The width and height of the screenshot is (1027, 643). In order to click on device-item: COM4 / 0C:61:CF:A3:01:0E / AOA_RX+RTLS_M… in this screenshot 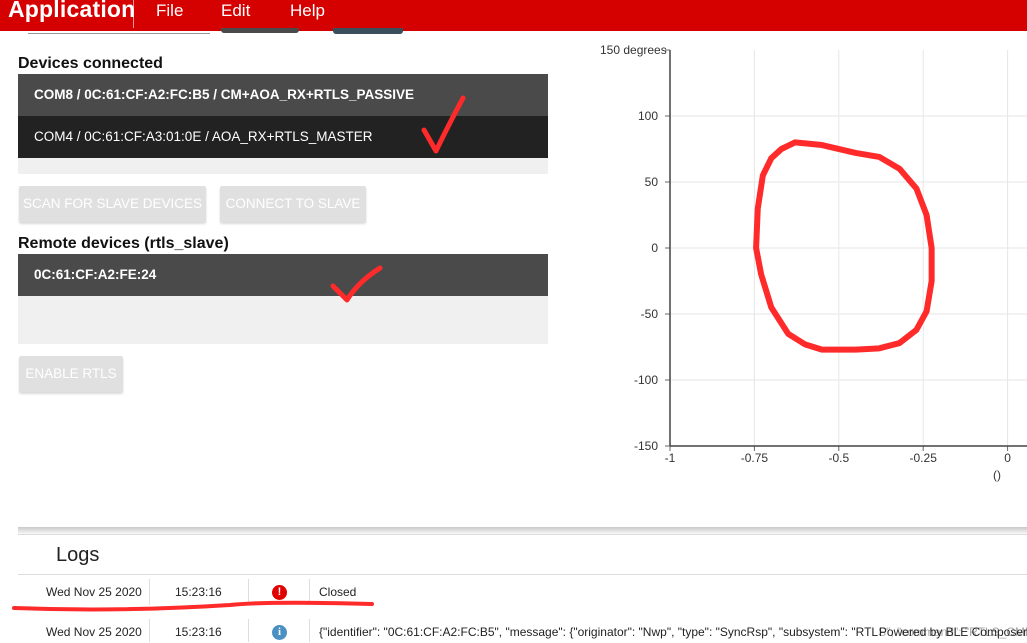, I will do `click(283, 137)`.